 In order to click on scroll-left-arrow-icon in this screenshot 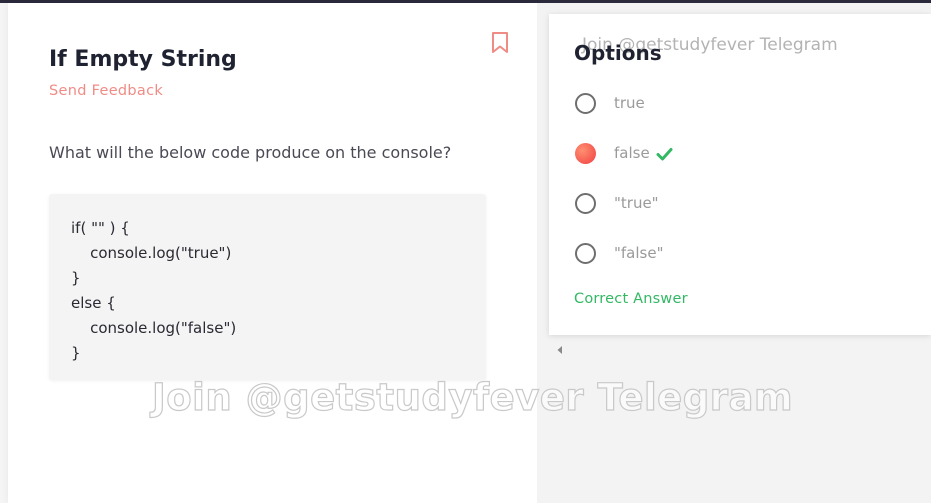, I will do `click(560, 347)`.